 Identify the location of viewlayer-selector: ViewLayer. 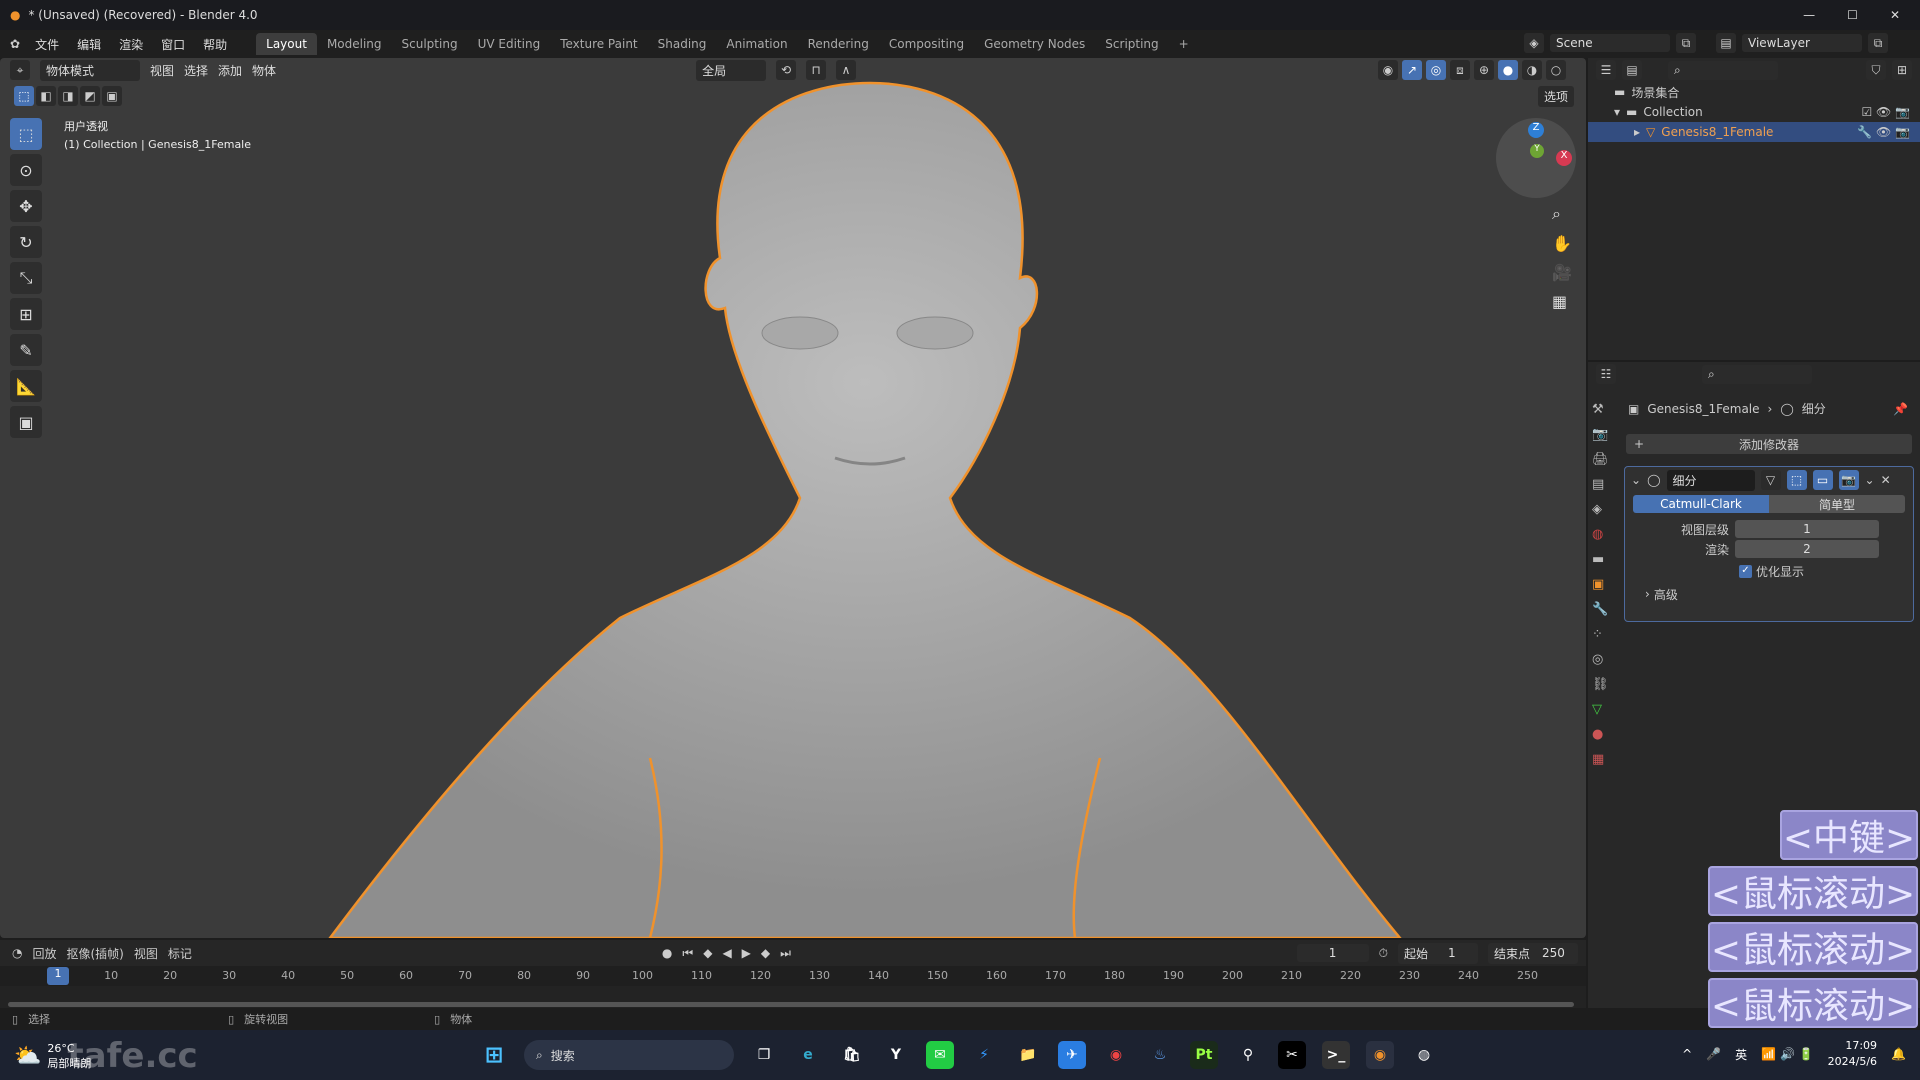
(1802, 43).